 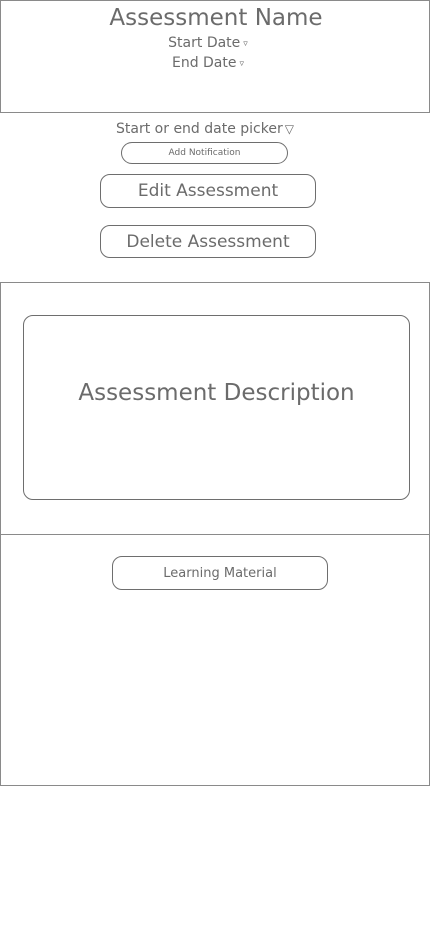 What do you see at coordinates (204, 153) in the screenshot?
I see `add-notification-button: Add Notification` at bounding box center [204, 153].